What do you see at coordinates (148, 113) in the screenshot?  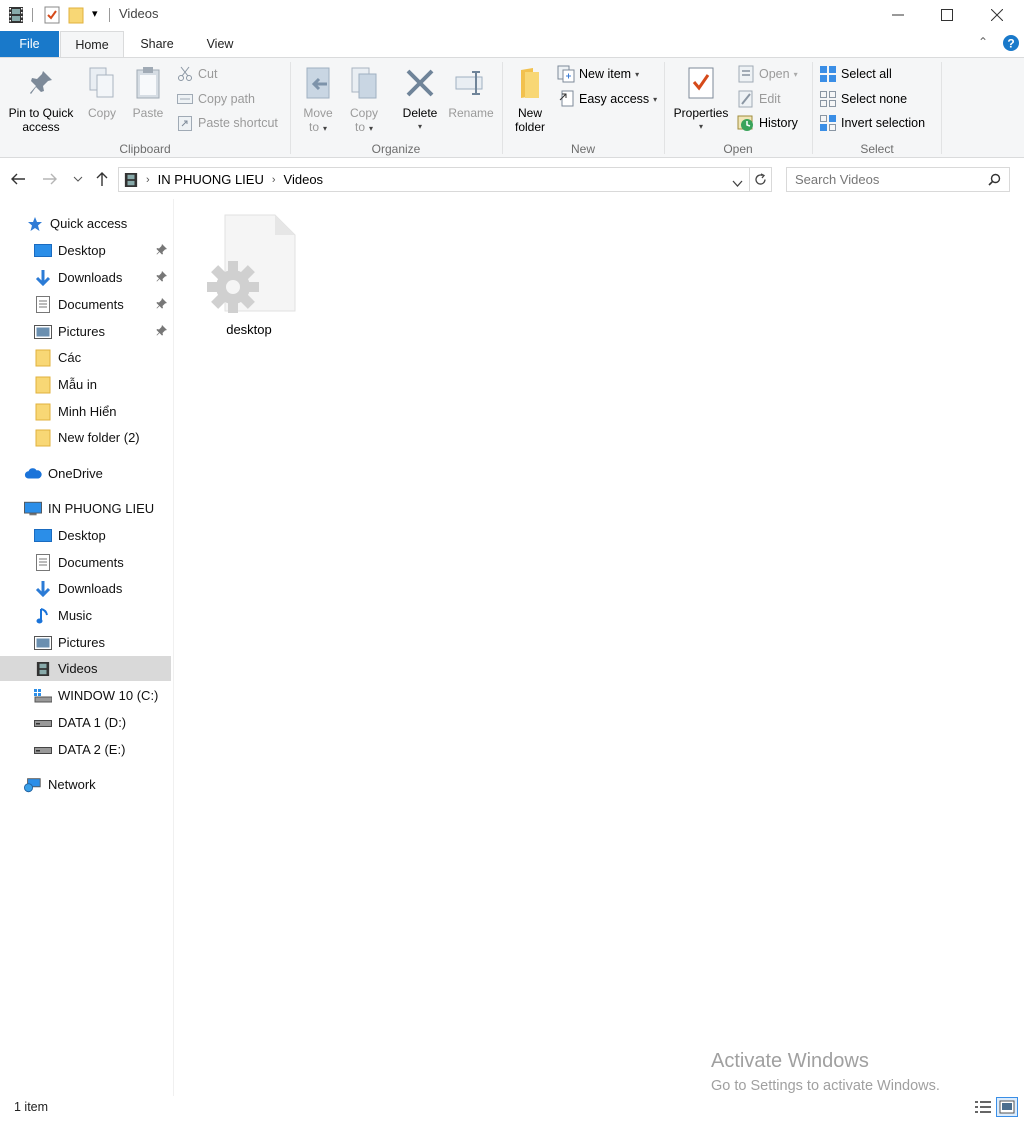 I see `paste-label: Paste` at bounding box center [148, 113].